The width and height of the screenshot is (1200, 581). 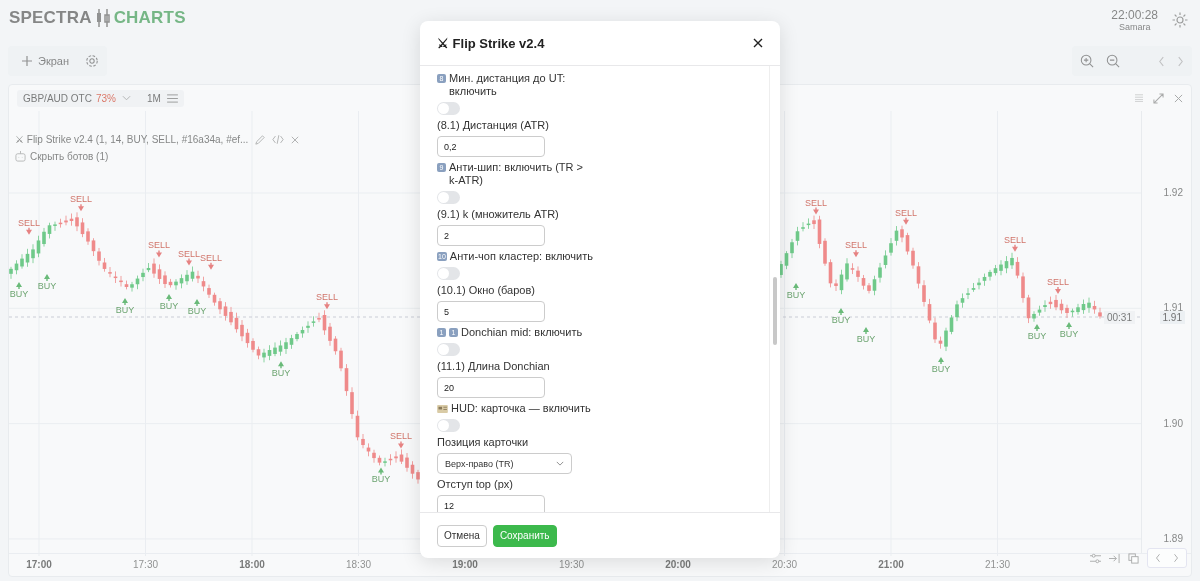 I want to click on number-input: 0,2, so click(x=491, y=146).